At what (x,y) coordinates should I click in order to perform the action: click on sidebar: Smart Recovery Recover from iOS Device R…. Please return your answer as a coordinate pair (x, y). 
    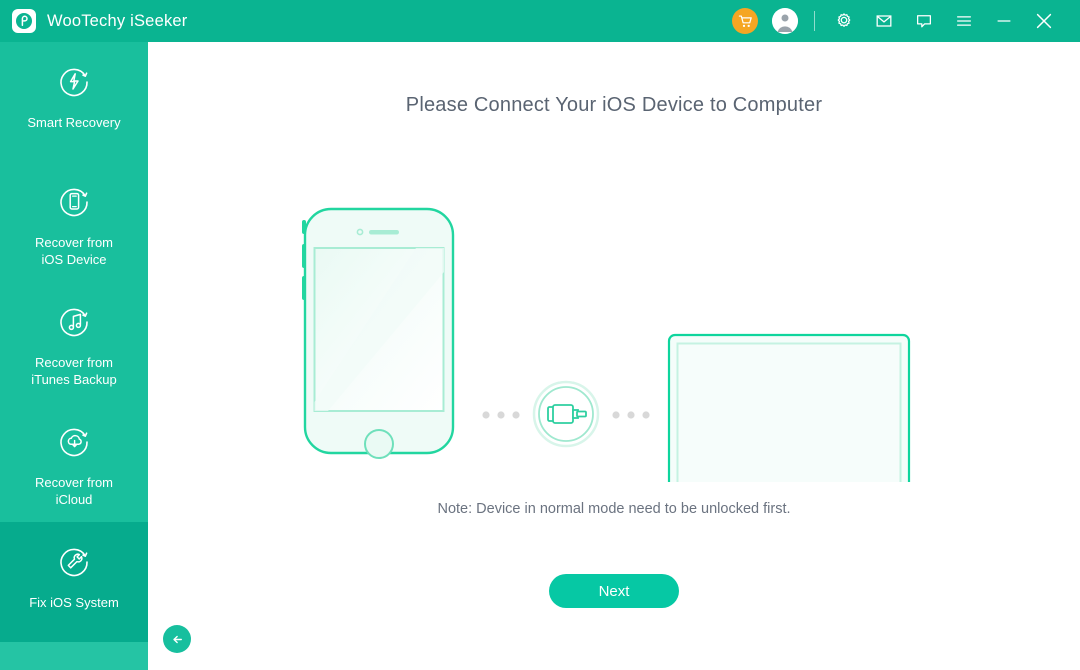
    Looking at the image, I should click on (74, 356).